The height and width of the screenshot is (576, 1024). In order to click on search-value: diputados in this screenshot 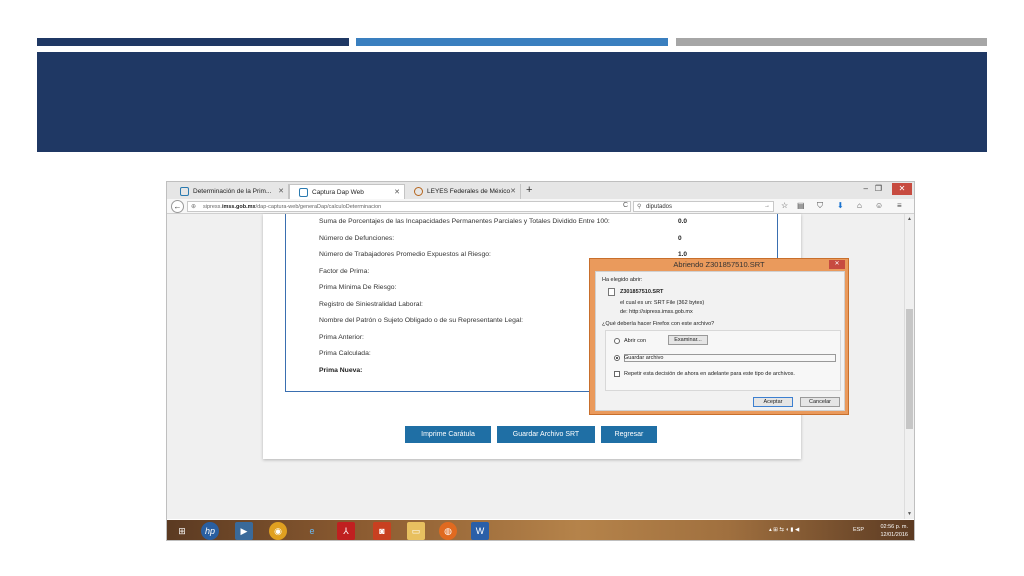, I will do `click(659, 207)`.